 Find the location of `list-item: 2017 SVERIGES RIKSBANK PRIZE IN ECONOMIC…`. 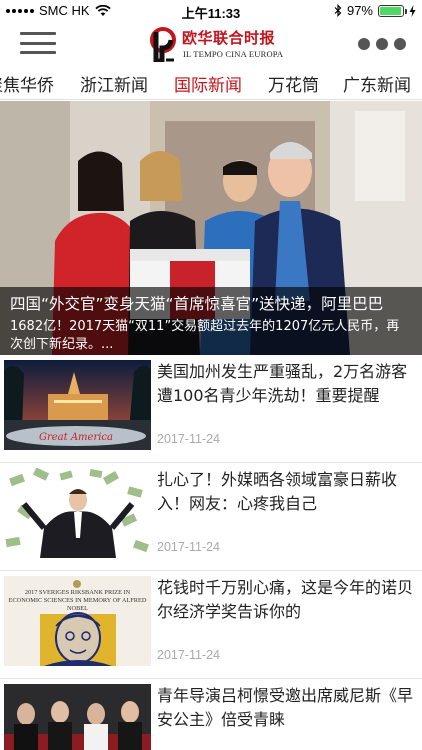

list-item: 2017 SVERIGES RIKSBANK PRIZE IN ECONOMIC… is located at coordinates (211, 625).